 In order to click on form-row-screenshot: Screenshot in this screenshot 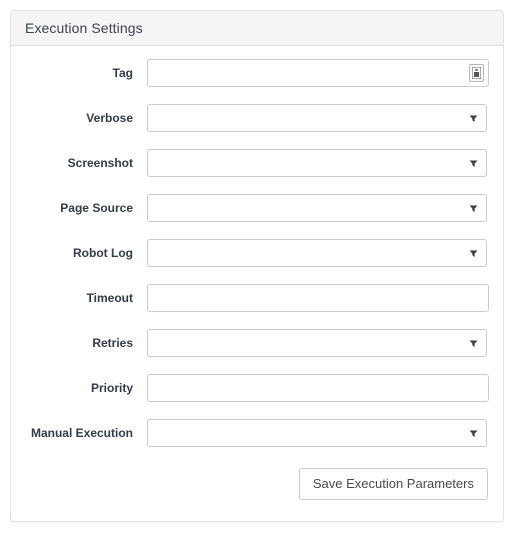, I will do `click(257, 163)`.